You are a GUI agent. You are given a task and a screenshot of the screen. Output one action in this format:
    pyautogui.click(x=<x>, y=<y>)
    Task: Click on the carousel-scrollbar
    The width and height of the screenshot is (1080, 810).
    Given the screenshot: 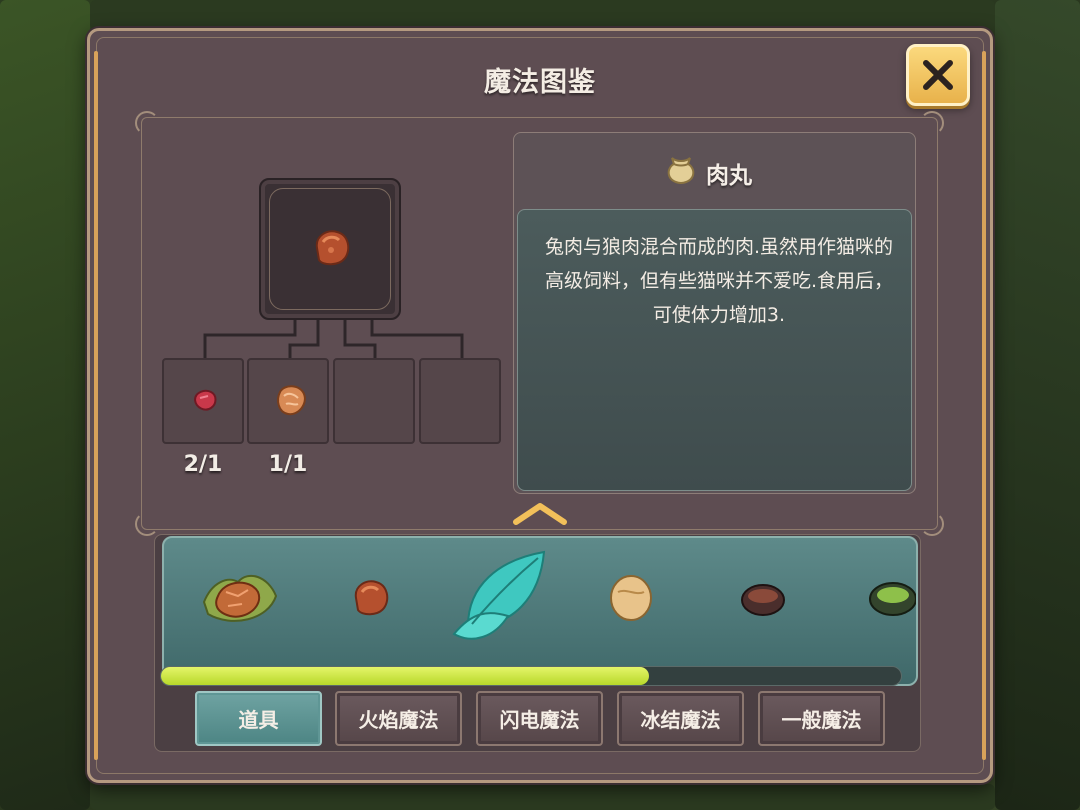 What is the action you would take?
    pyautogui.click(x=531, y=676)
    